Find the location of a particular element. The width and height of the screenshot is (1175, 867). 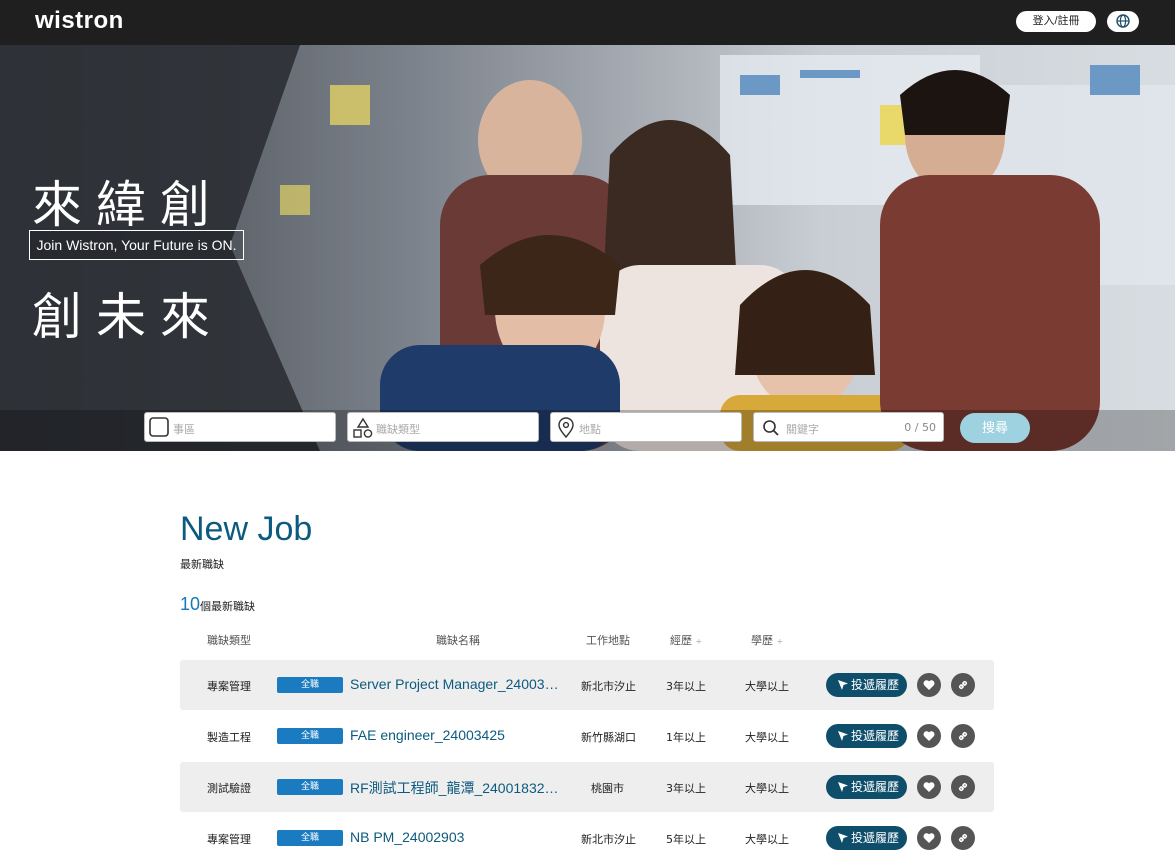

search-bar: 事區 職缺類型 地點 關鍵字 0 / 50 搜尋 is located at coordinates (587, 428).